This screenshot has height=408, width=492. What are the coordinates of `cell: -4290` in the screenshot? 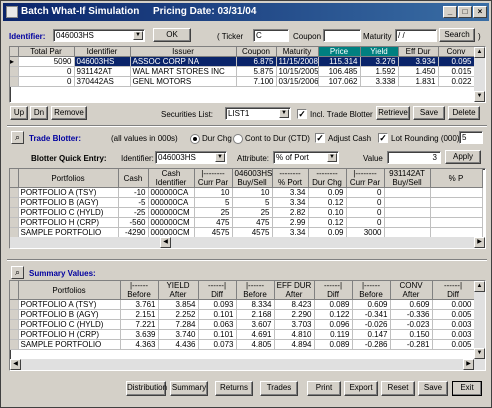 It's located at (133, 232).